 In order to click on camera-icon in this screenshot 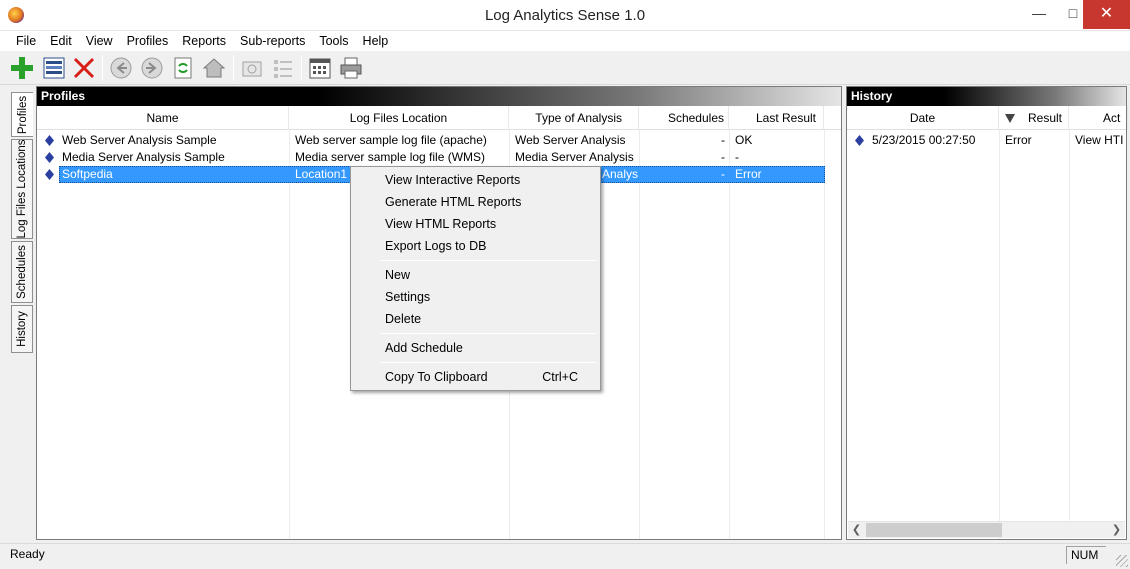, I will do `click(252, 68)`.